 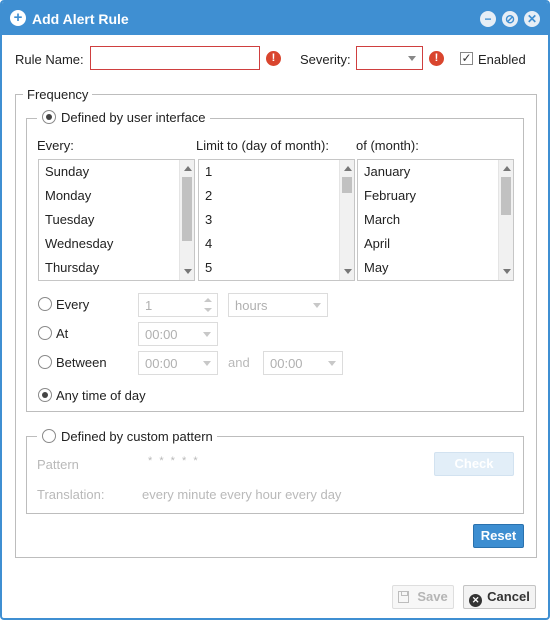 I want to click on month-scrollbar, so click(x=505, y=220).